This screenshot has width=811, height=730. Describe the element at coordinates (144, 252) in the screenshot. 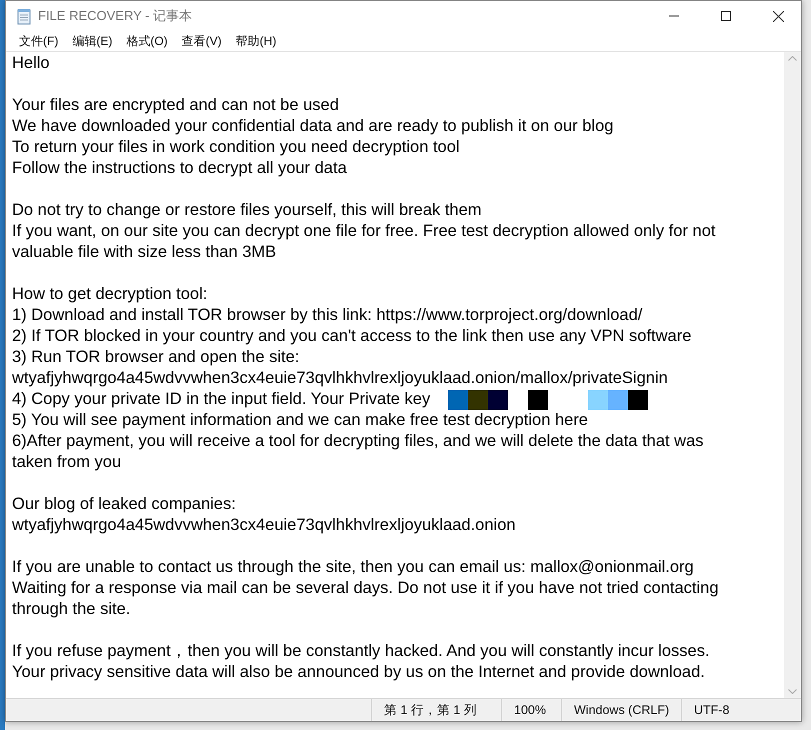

I see `text-line: valuable file with size less than 3MB` at that location.